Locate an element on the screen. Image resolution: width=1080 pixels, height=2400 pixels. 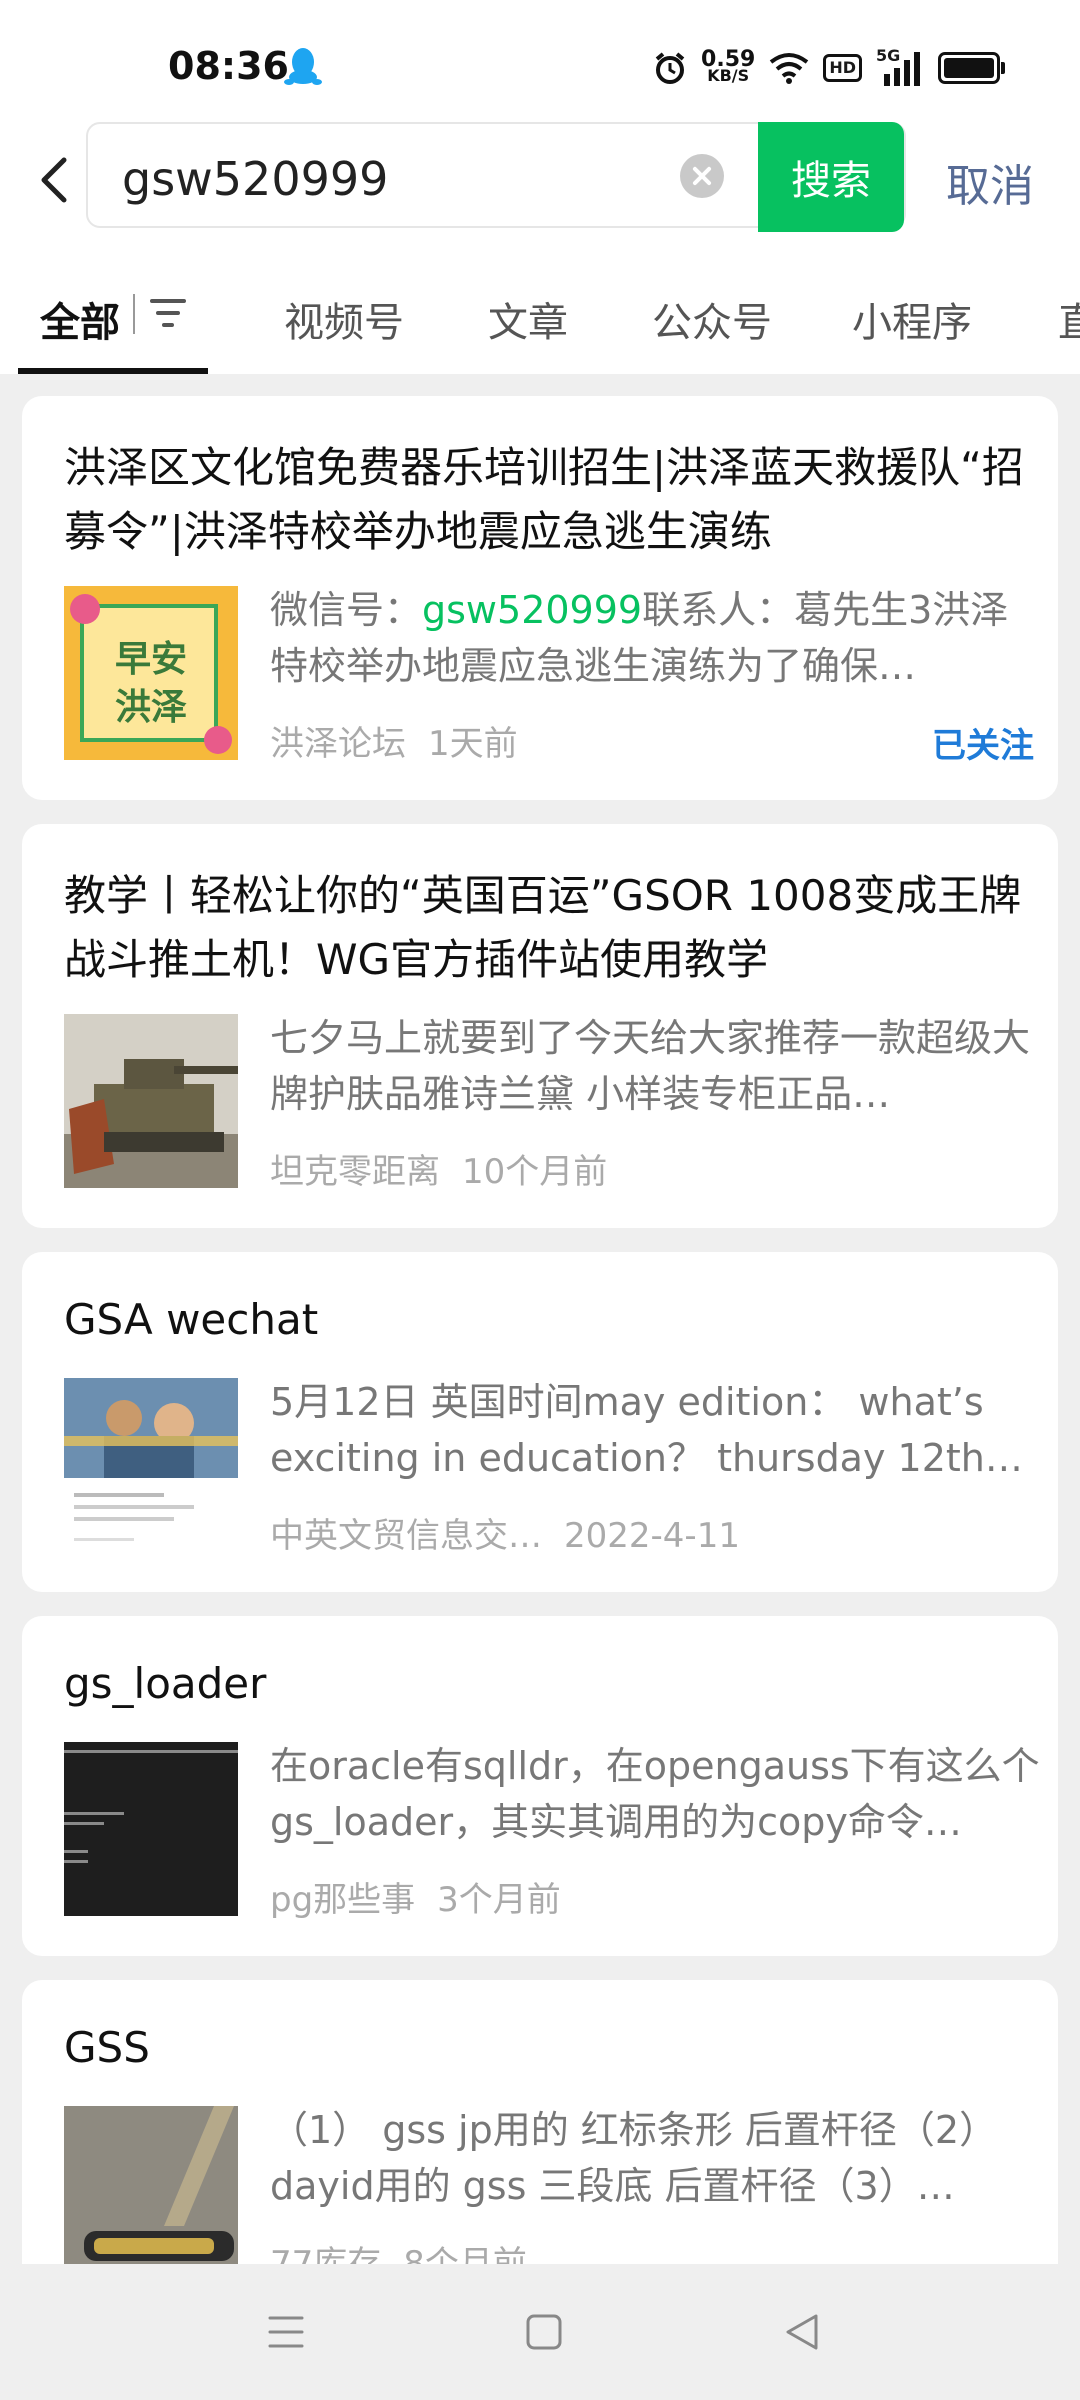
menu-icon is located at coordinates (286, 2332).